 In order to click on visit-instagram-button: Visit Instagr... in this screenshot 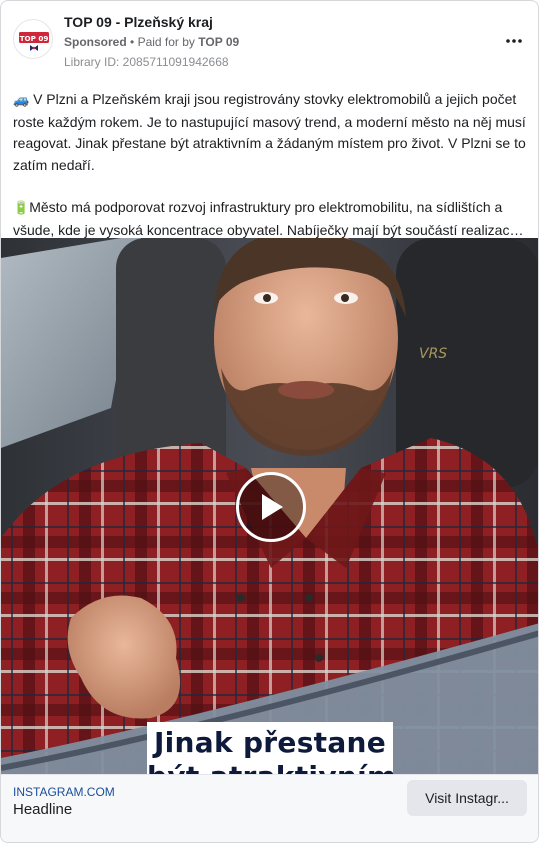, I will do `click(467, 798)`.